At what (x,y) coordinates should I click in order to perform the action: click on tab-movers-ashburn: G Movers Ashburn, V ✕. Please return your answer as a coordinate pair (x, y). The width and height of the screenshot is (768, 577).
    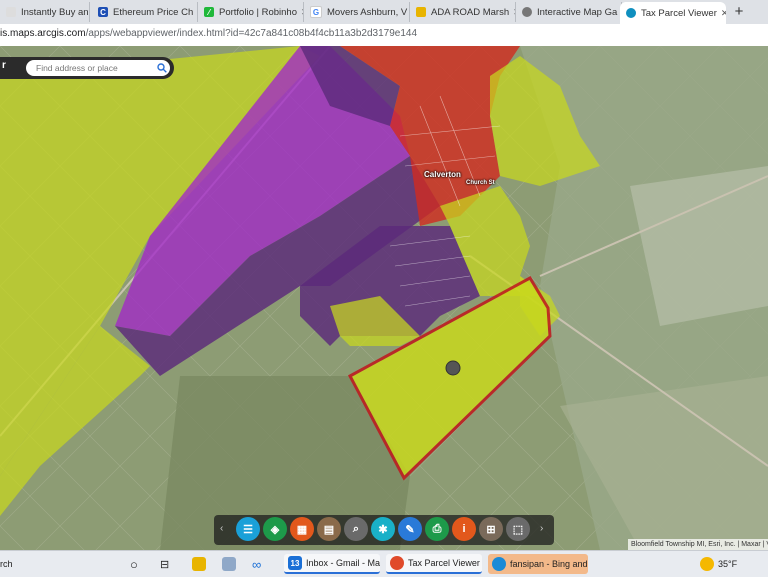
    Looking at the image, I should click on (357, 12).